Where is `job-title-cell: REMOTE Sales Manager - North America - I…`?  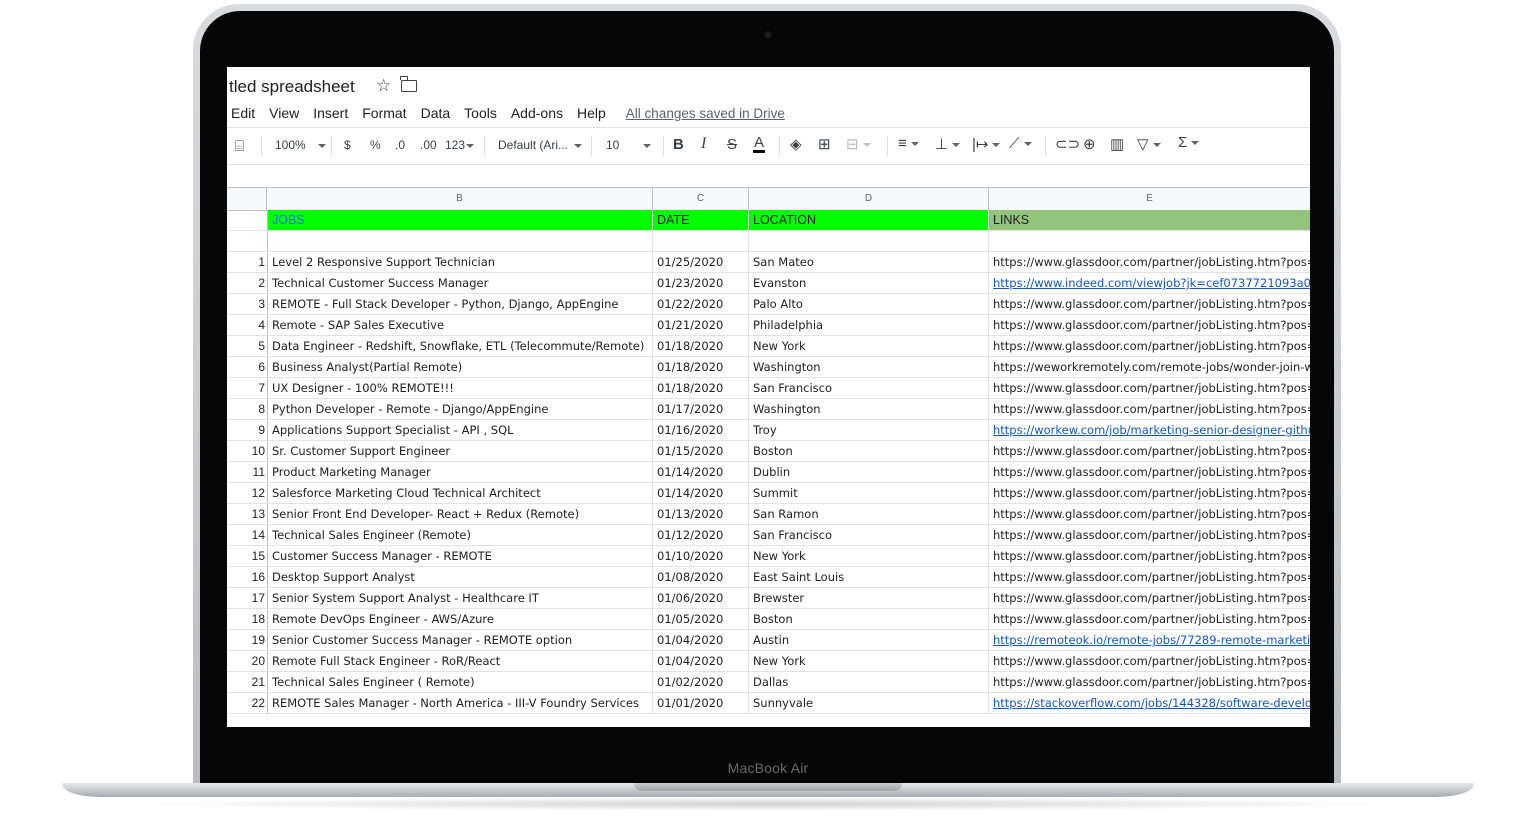
job-title-cell: REMOTE Sales Manager - North America - I… is located at coordinates (460, 703).